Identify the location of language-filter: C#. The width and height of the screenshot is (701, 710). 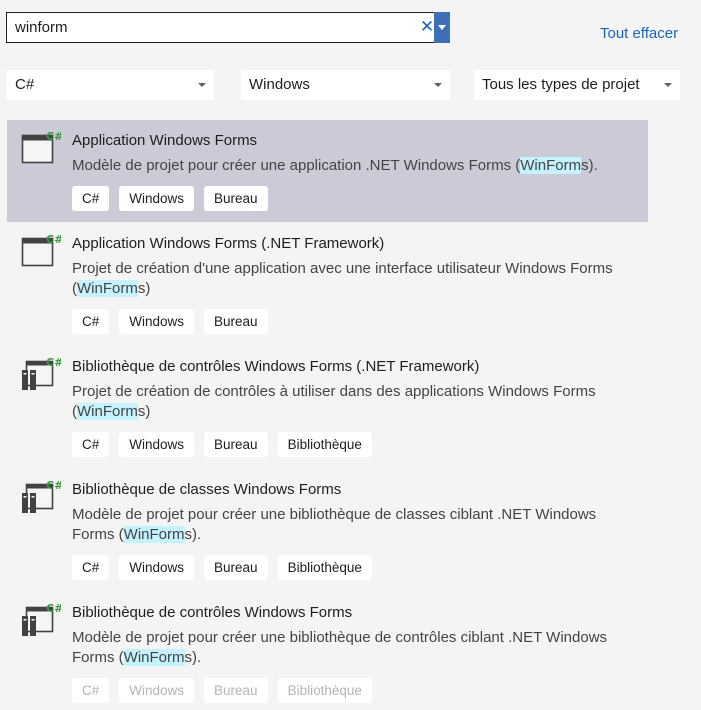
(110, 85).